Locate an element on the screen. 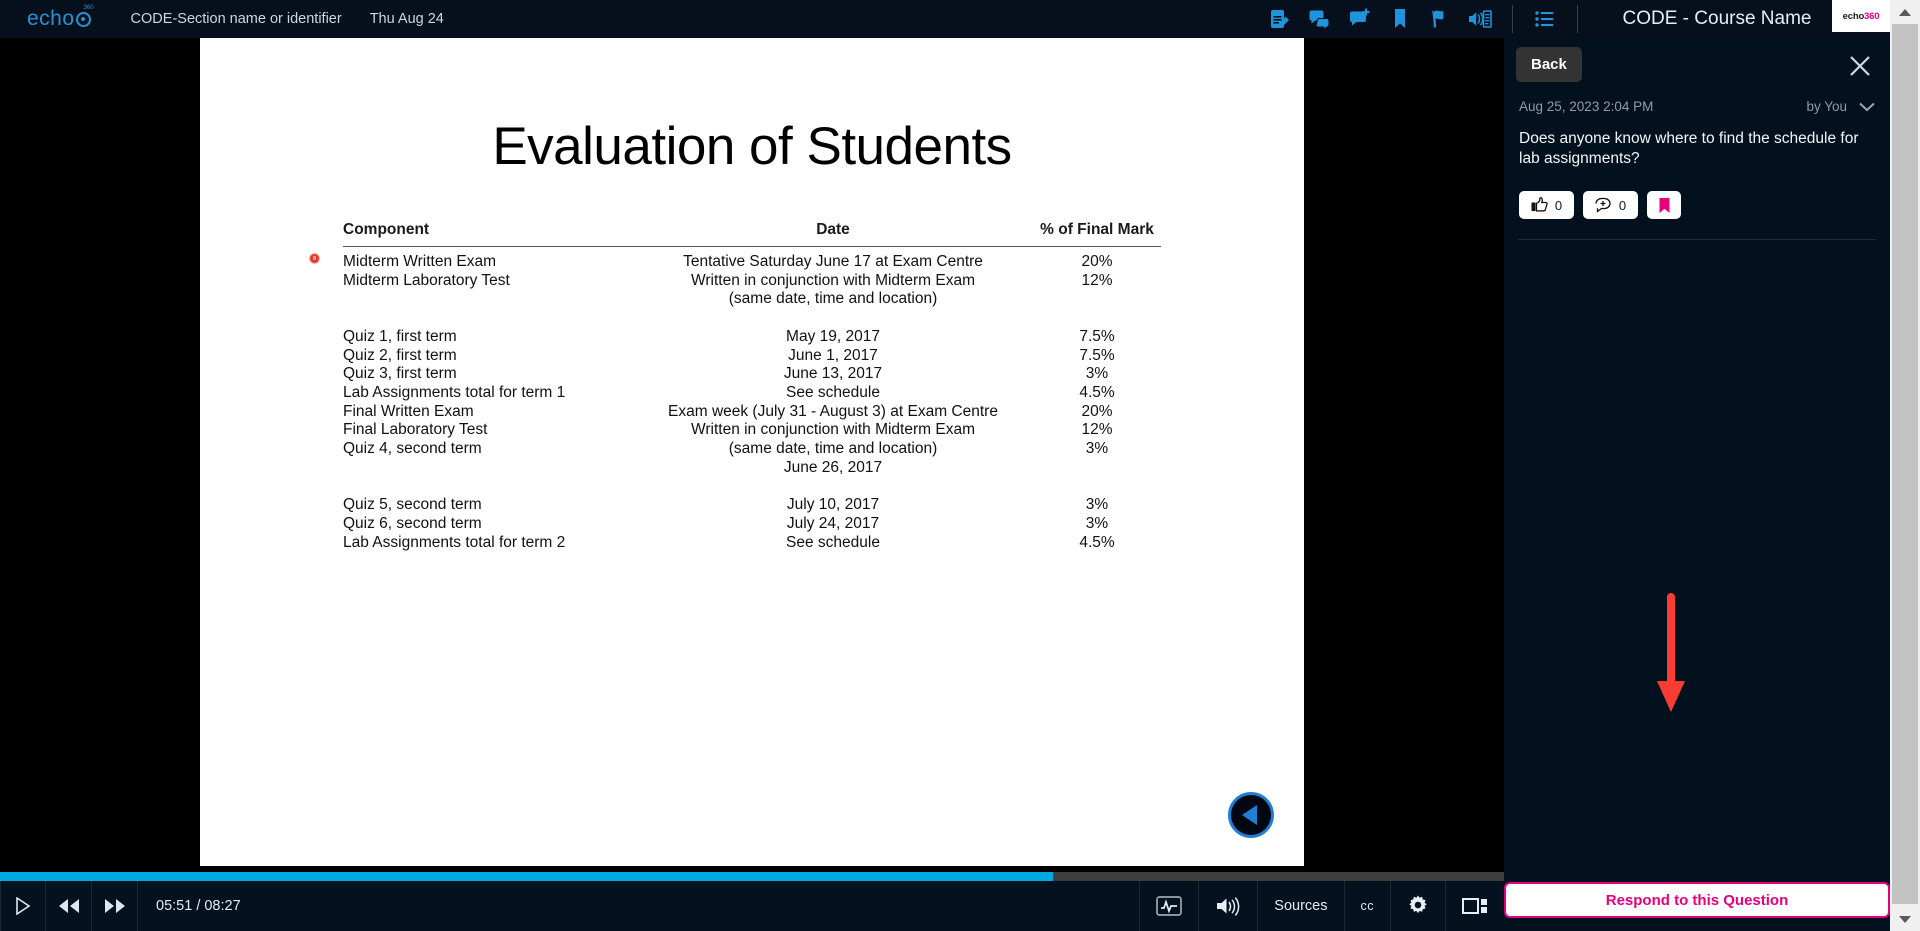  logo-ring-icon is located at coordinates (83, 19).